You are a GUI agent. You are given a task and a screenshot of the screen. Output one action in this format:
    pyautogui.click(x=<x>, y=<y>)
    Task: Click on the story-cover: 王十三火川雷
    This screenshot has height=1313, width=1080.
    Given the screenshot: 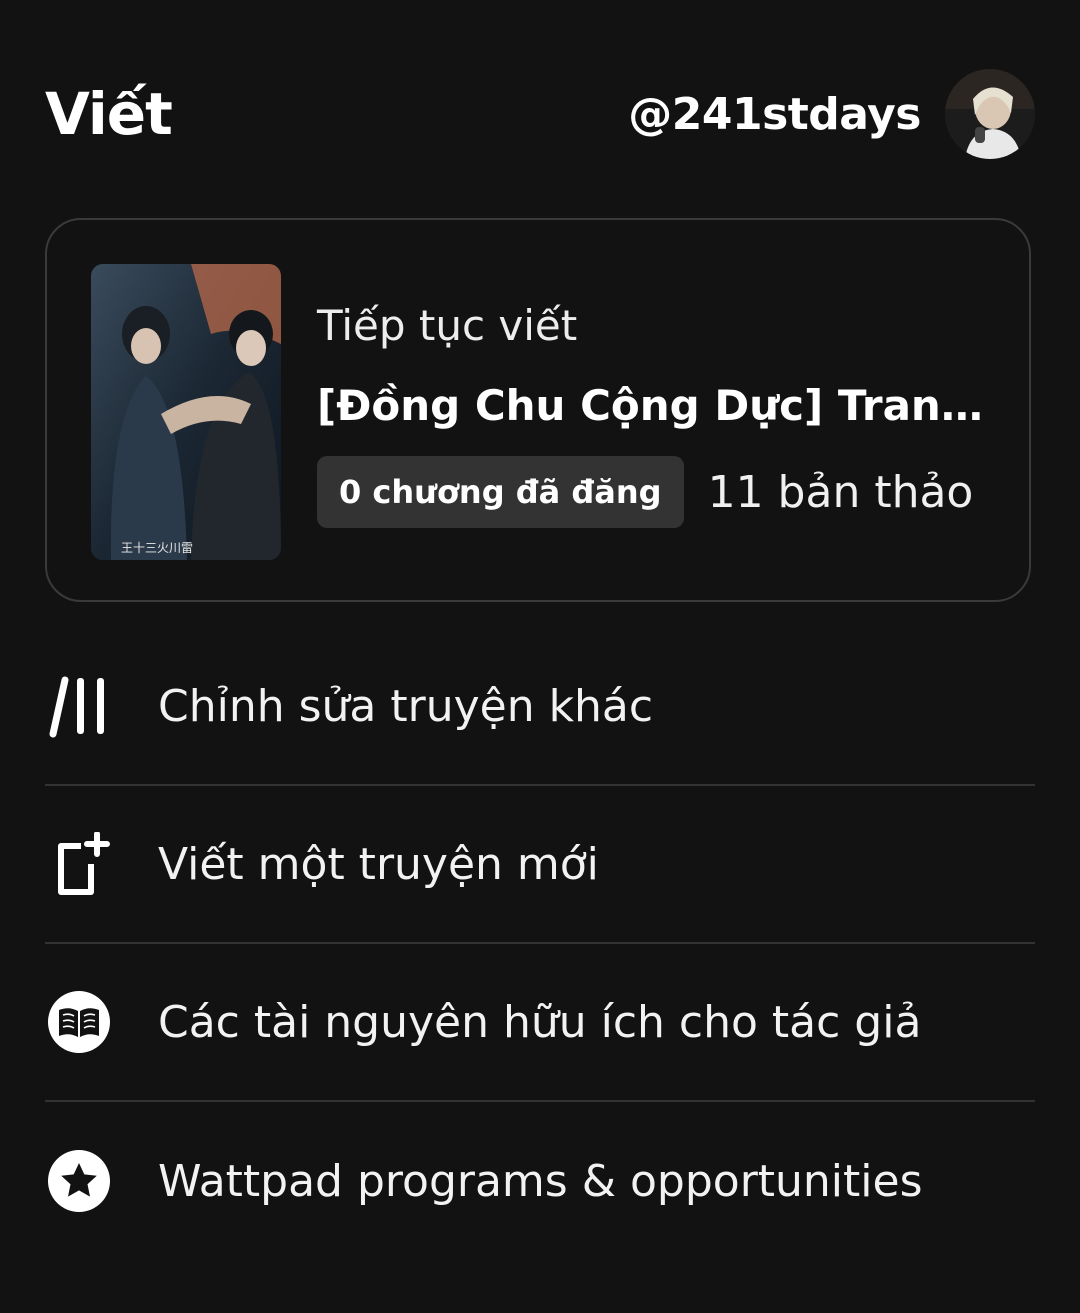 What is the action you would take?
    pyautogui.click(x=186, y=412)
    